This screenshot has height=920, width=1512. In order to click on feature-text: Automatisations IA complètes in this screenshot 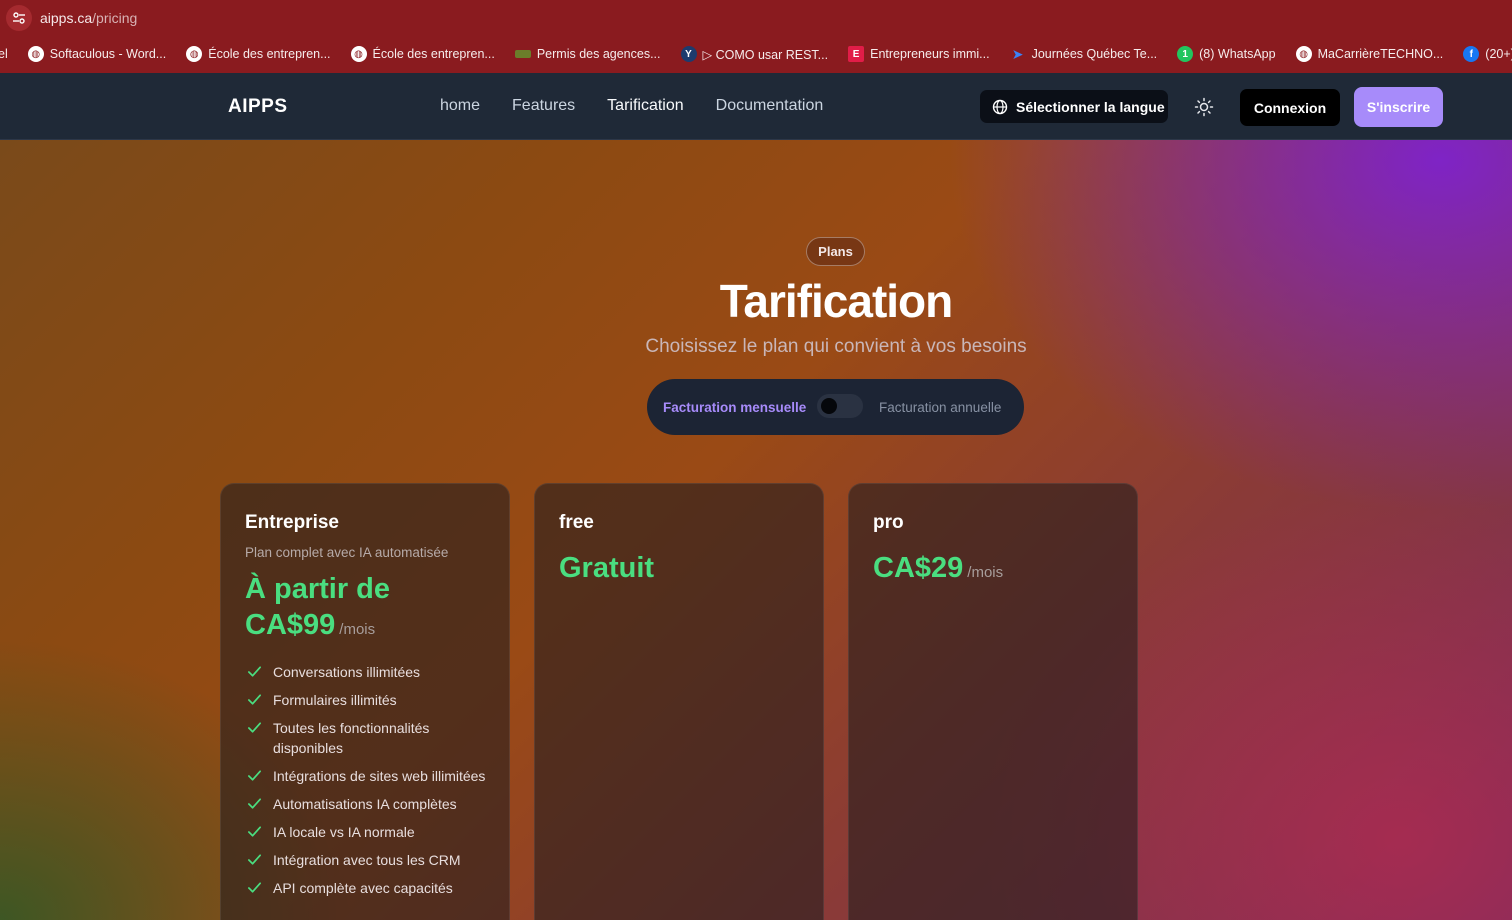, I will do `click(365, 804)`.